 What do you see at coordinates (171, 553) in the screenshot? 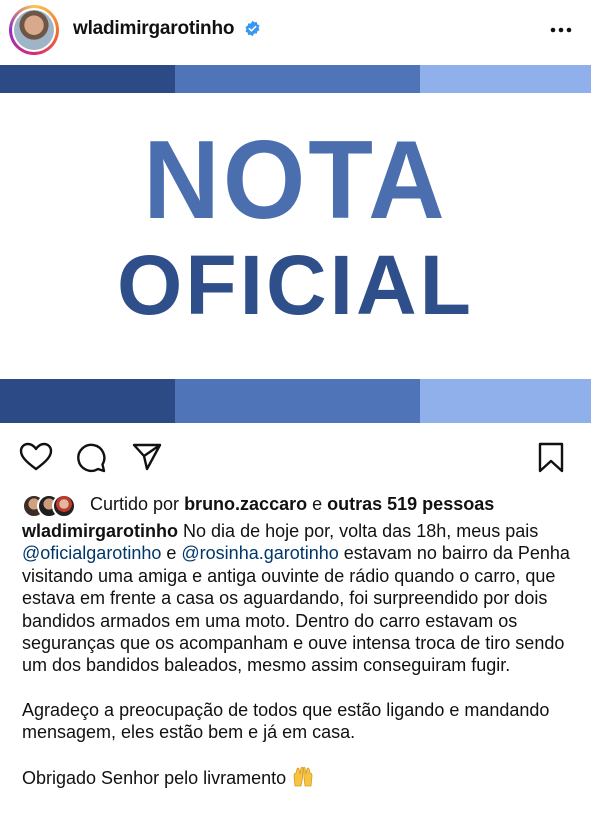
I see `caption-connector: e` at bounding box center [171, 553].